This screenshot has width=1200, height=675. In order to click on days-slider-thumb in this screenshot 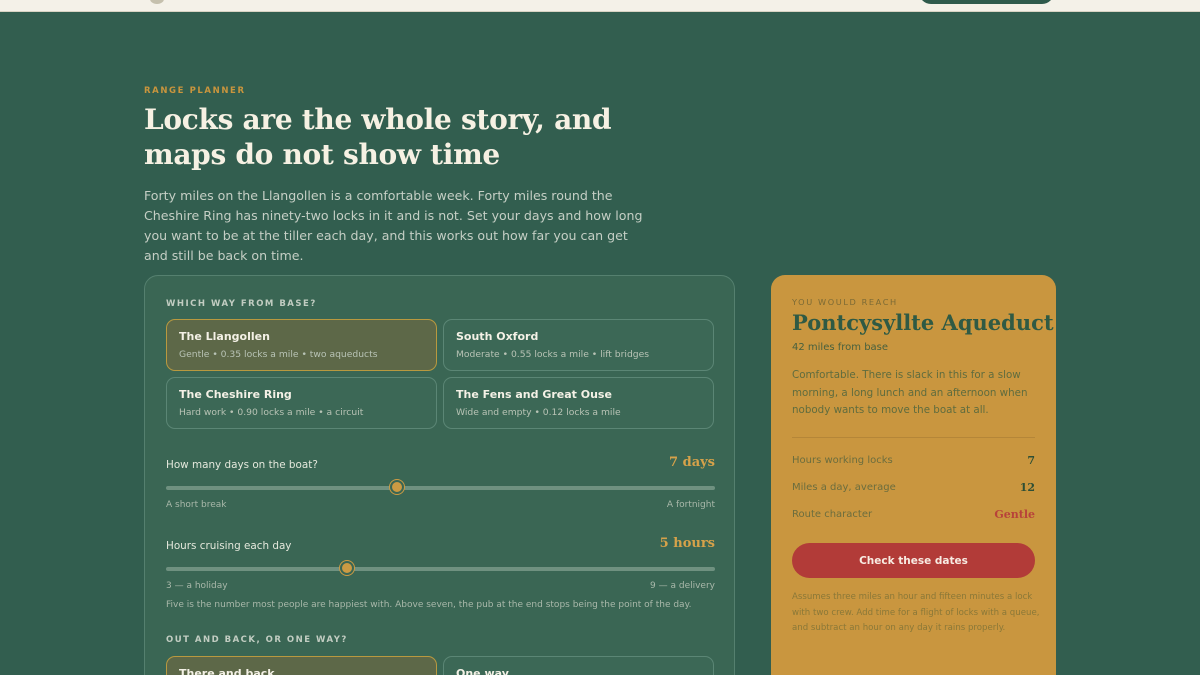, I will do `click(396, 487)`.